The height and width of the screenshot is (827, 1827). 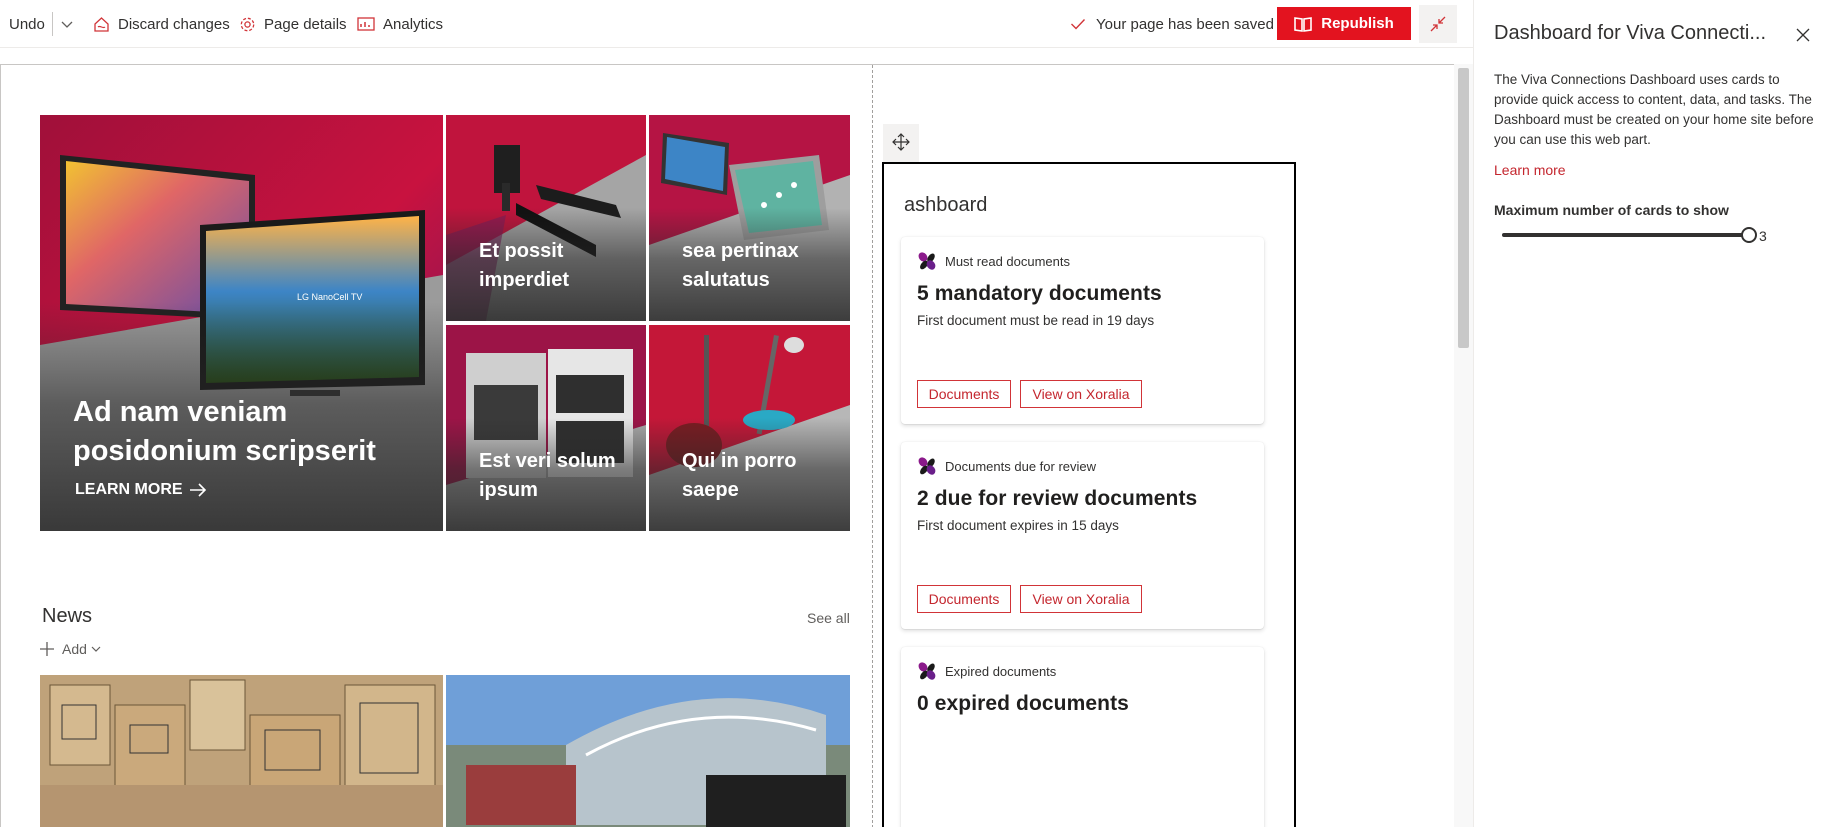 I want to click on canvas-scrollbar, so click(x=1463, y=445).